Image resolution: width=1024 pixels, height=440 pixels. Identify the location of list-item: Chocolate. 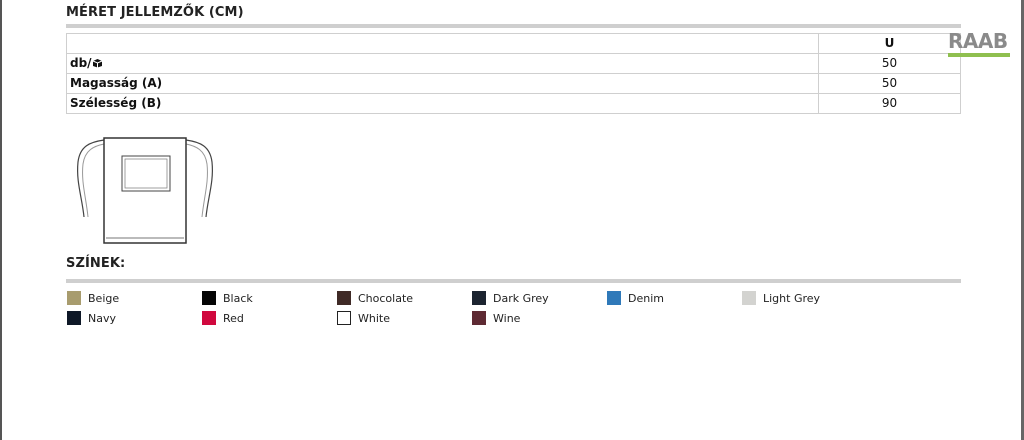
(375, 298).